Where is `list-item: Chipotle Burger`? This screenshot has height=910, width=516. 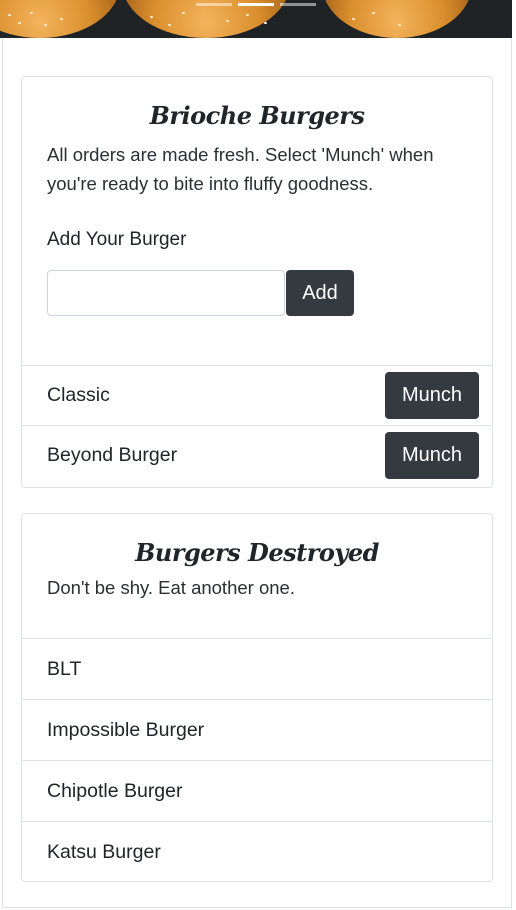 list-item: Chipotle Burger is located at coordinates (257, 790).